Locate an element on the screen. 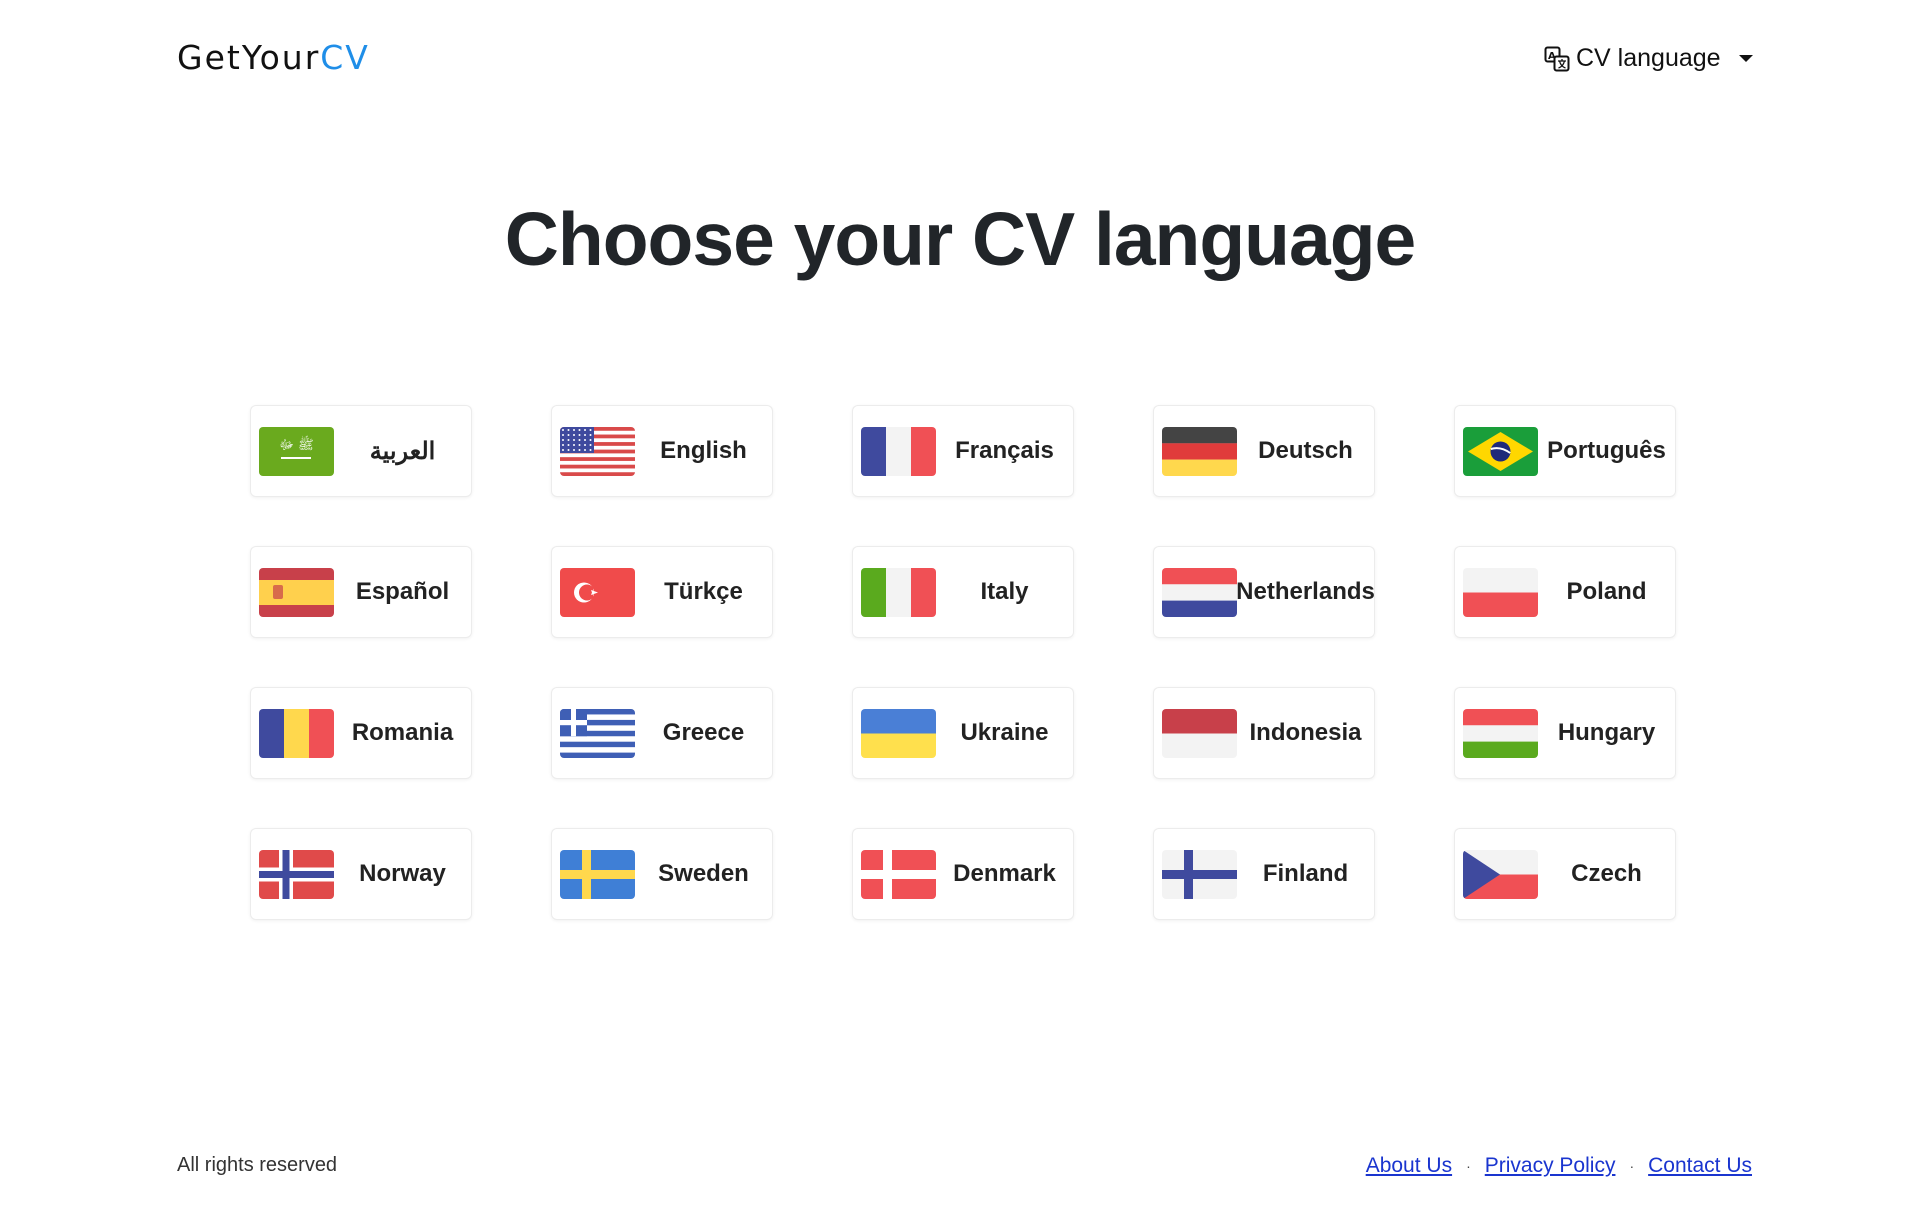 The height and width of the screenshot is (1216, 1920). finland-flag-icon is located at coordinates (1199, 874).